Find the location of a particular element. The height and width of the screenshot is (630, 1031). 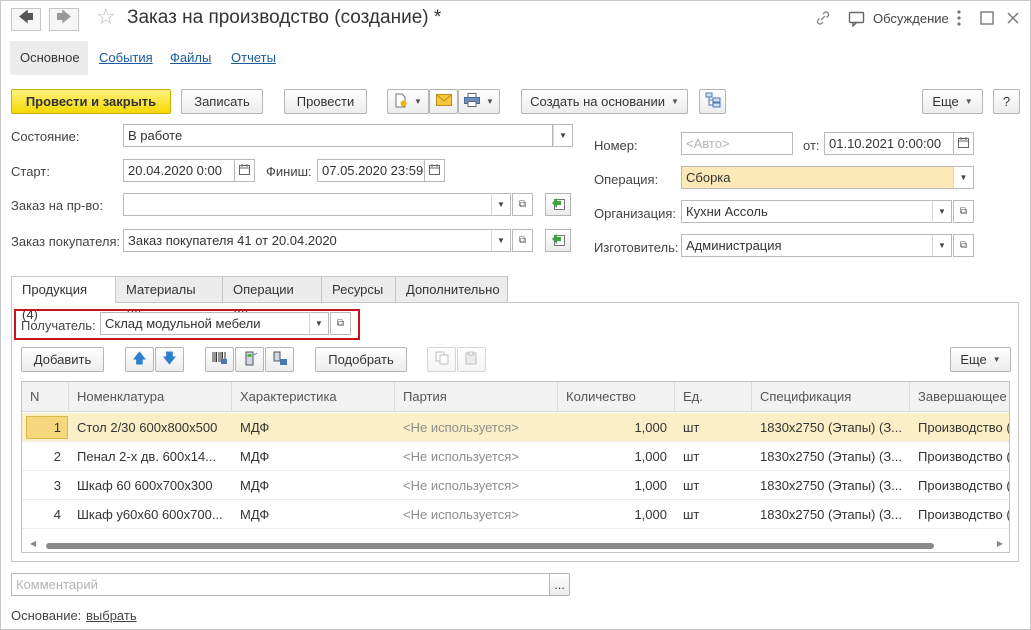

save-button: Записать is located at coordinates (222, 101).